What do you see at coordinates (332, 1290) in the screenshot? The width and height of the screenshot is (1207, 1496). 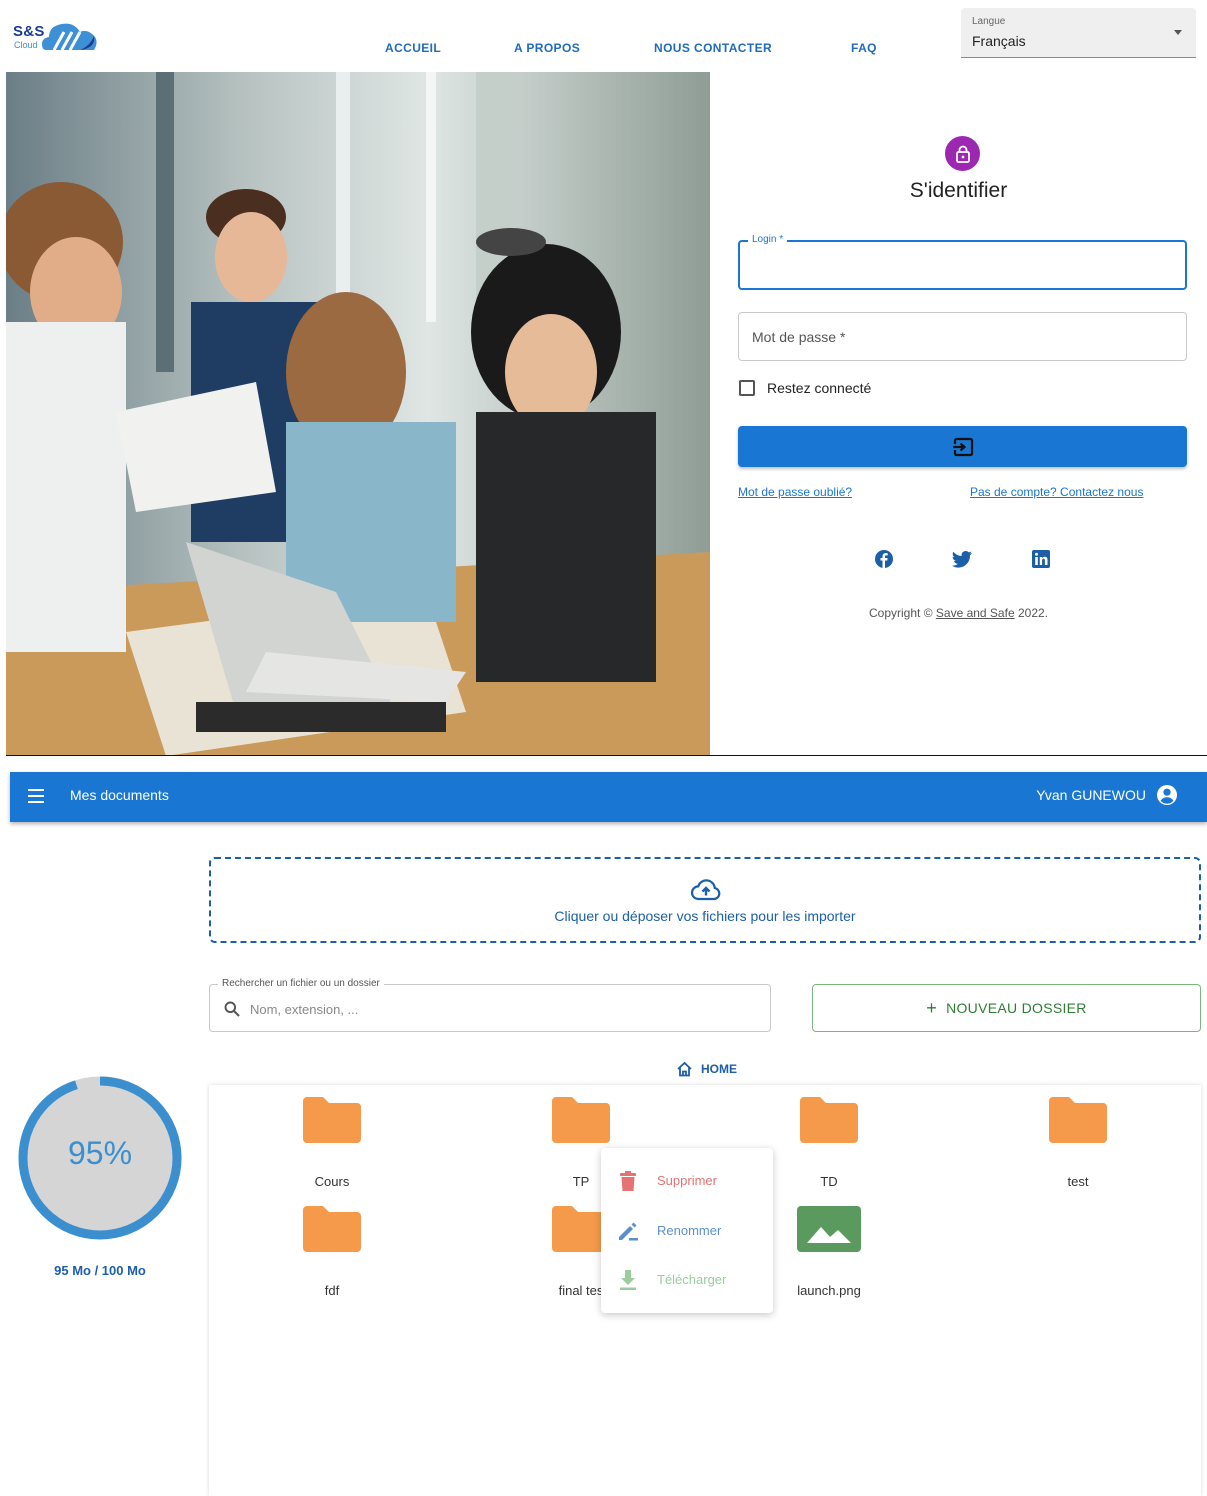 I see `file-name: fdf` at bounding box center [332, 1290].